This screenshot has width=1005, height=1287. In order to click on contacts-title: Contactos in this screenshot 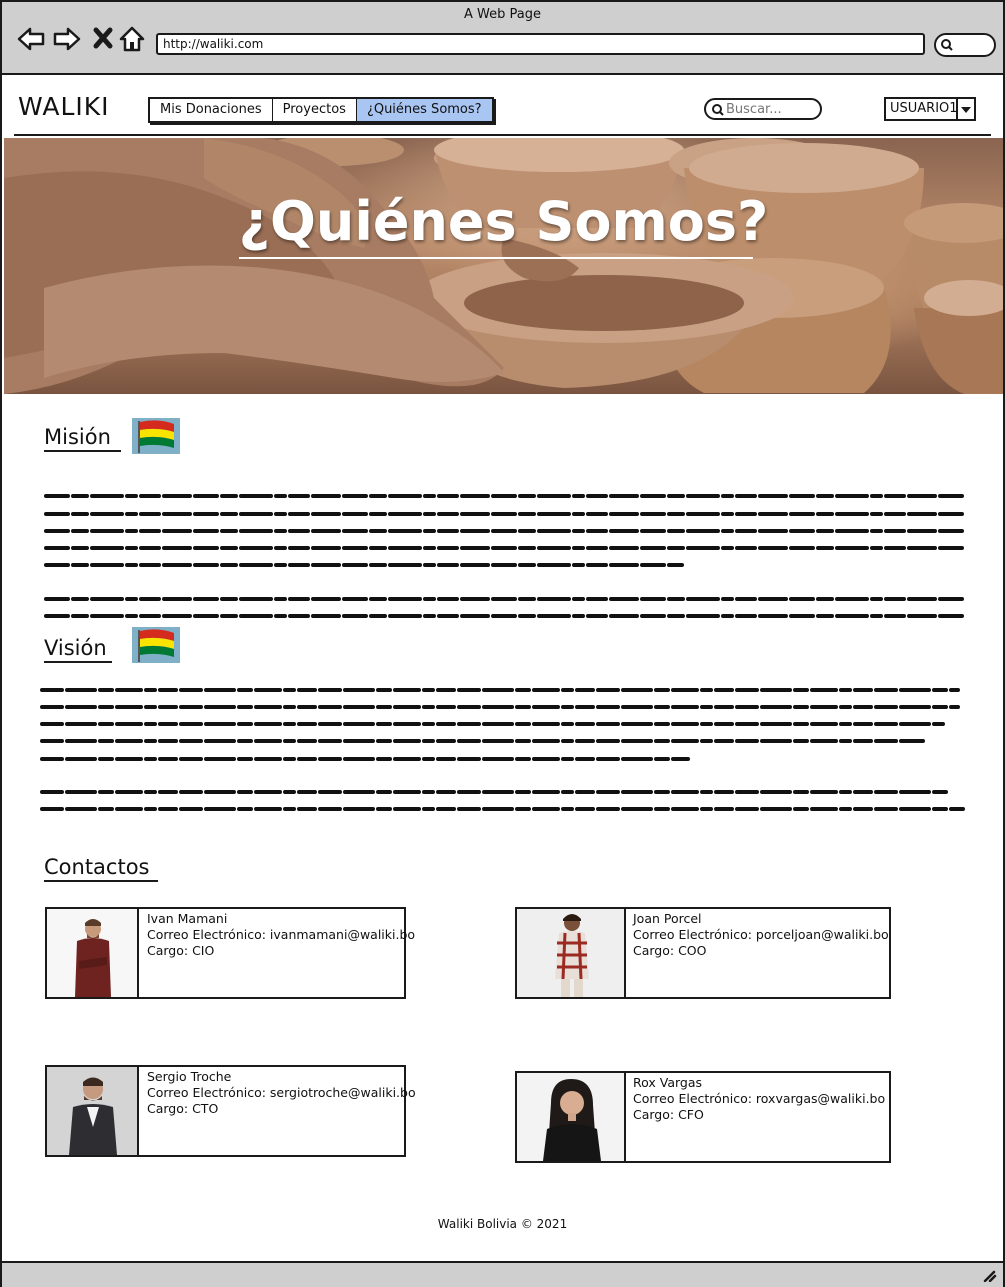, I will do `click(101, 868)`.